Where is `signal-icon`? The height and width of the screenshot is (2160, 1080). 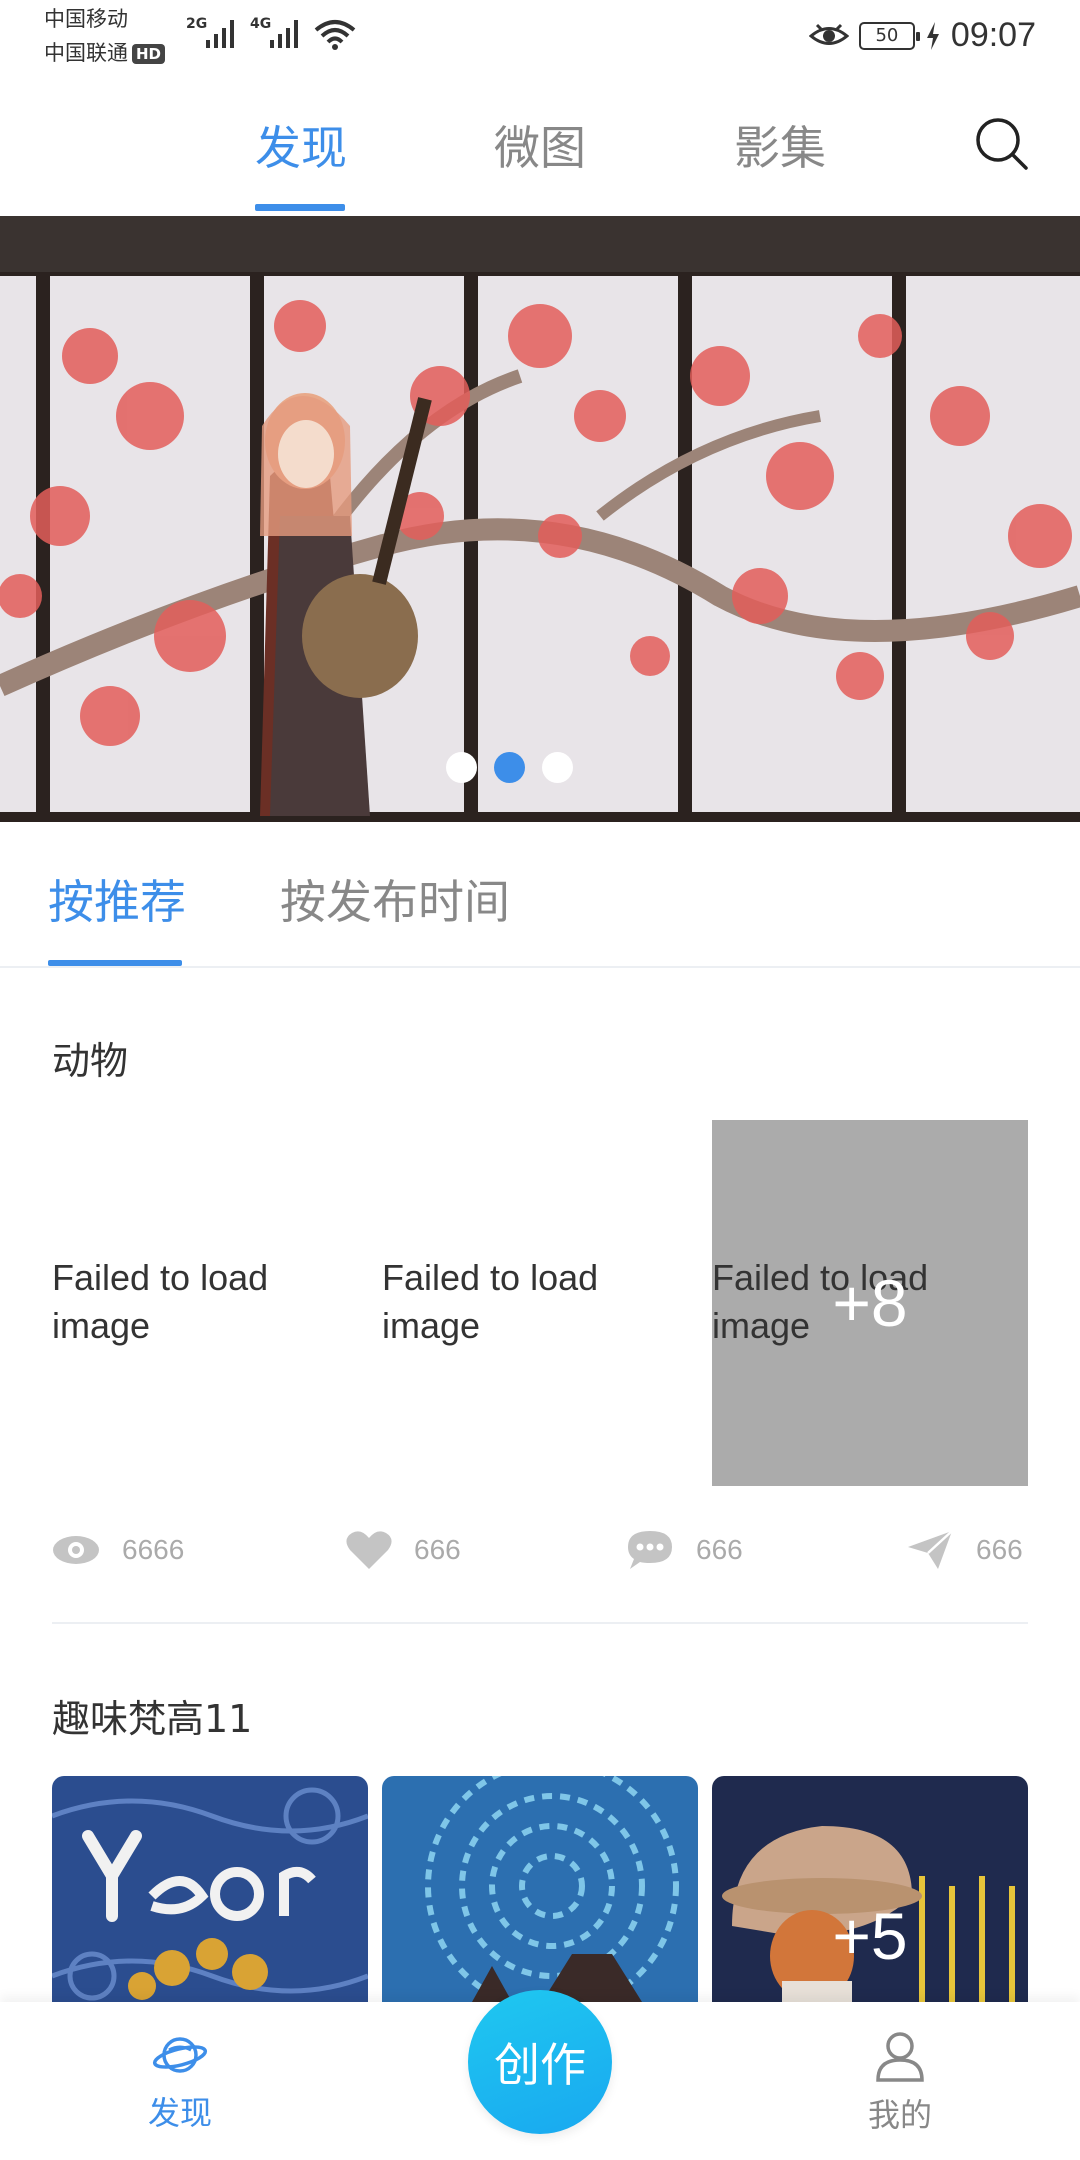
signal-icon is located at coordinates (220, 34).